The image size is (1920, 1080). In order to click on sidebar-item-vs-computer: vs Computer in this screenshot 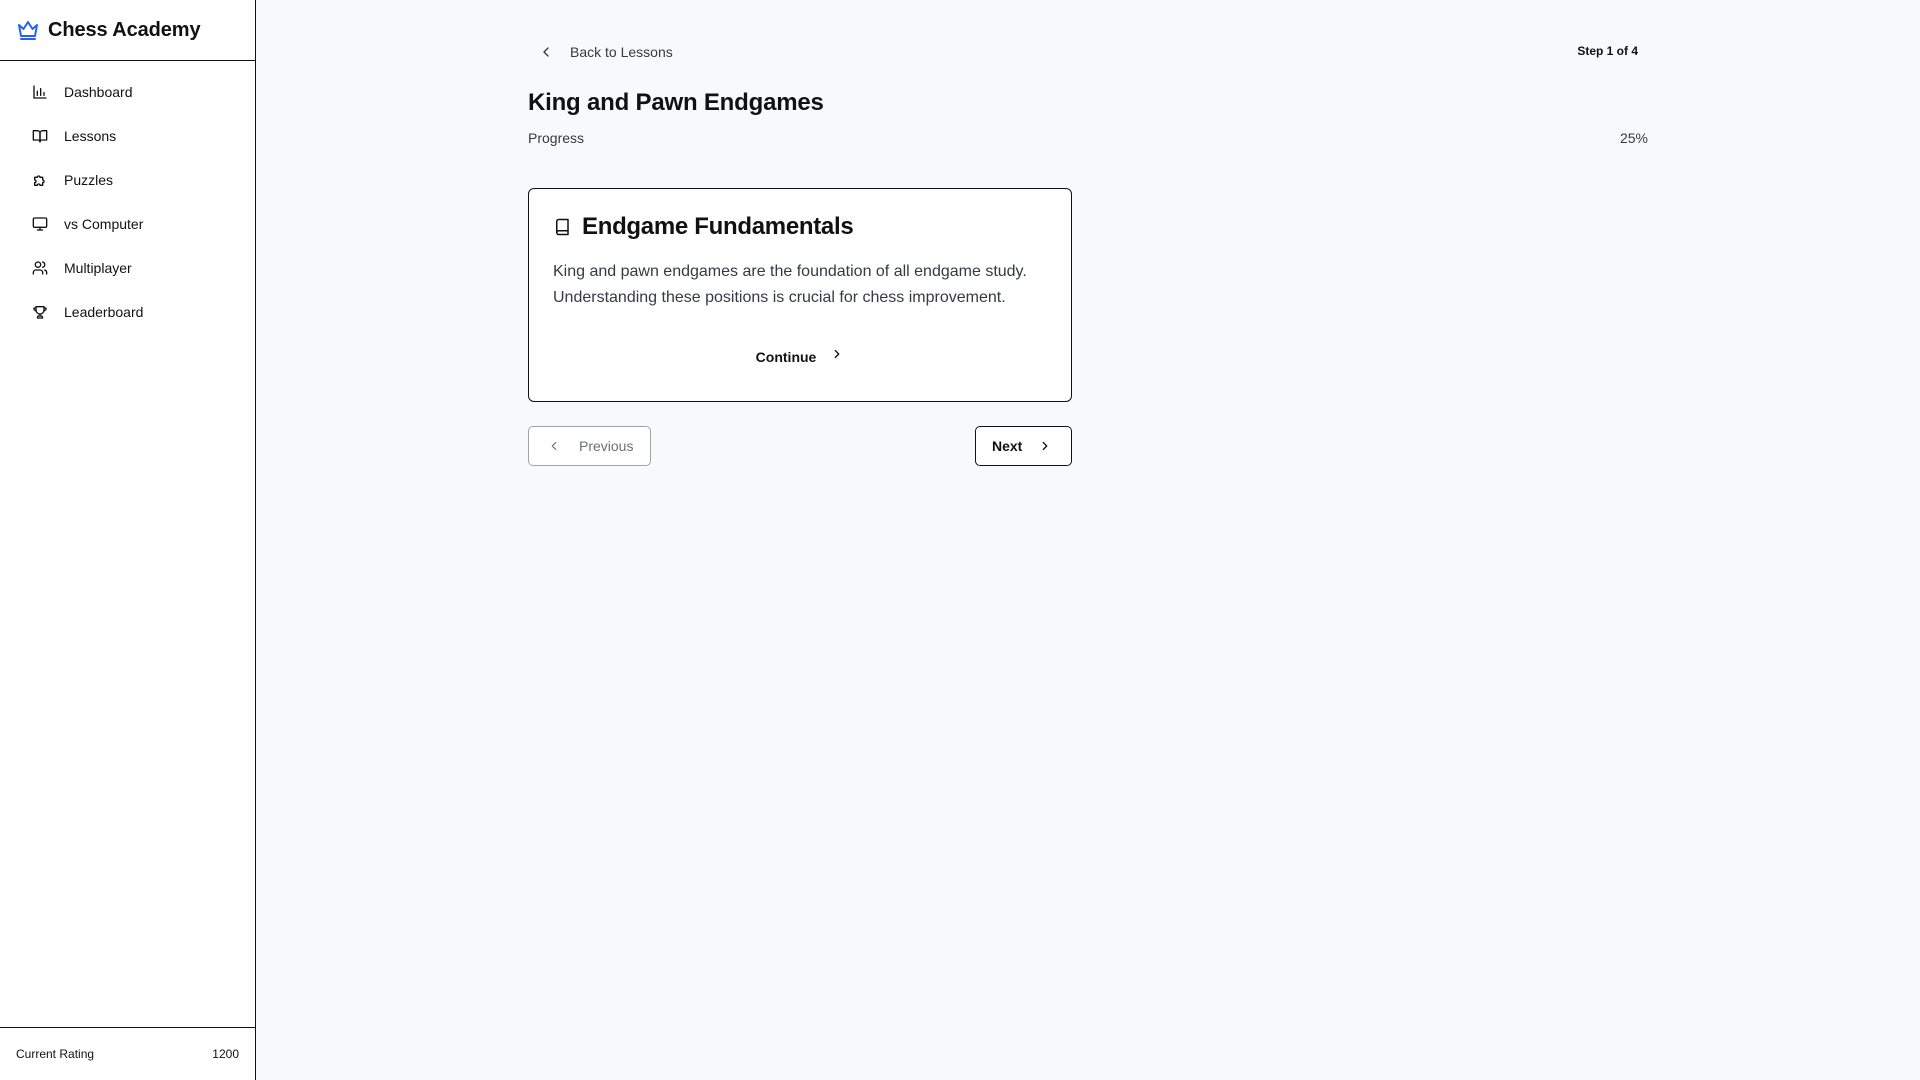, I will do `click(127, 224)`.